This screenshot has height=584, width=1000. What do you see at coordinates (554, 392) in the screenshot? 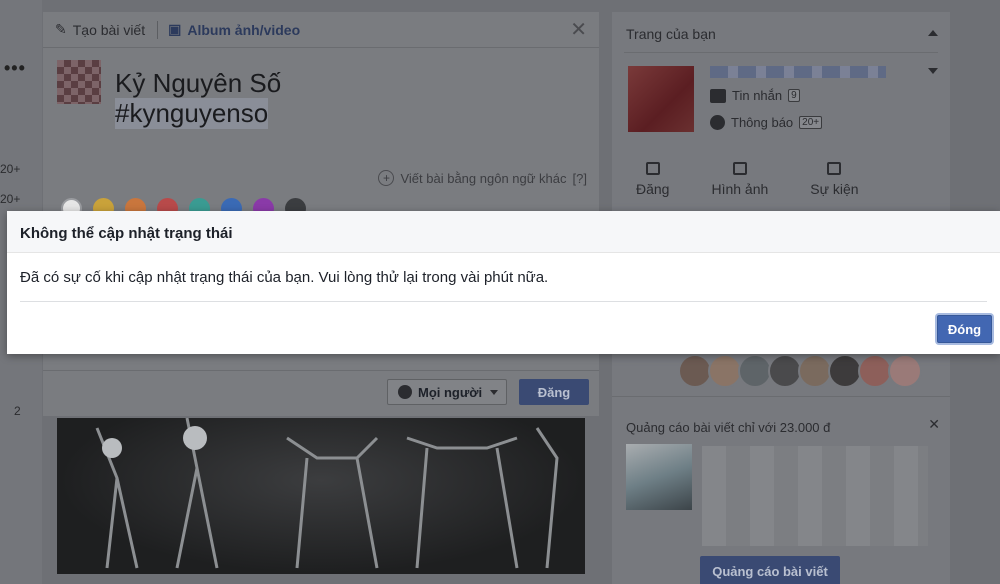
I see `post-button: Đăng` at bounding box center [554, 392].